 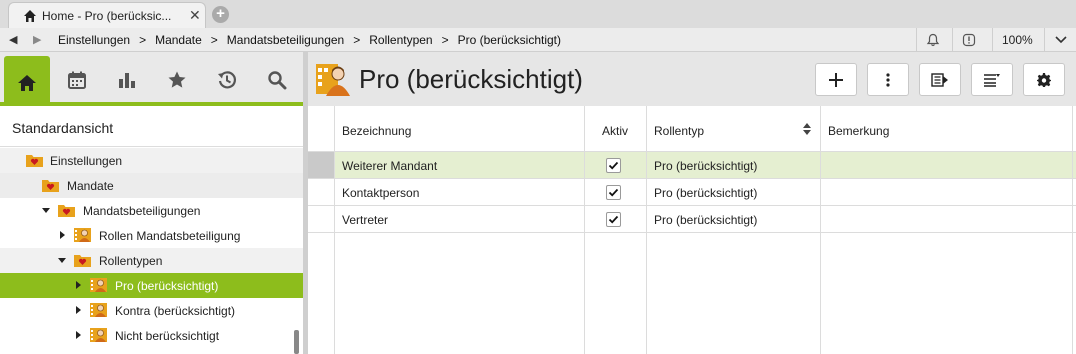 I want to click on alert-icon, so click(x=969, y=40).